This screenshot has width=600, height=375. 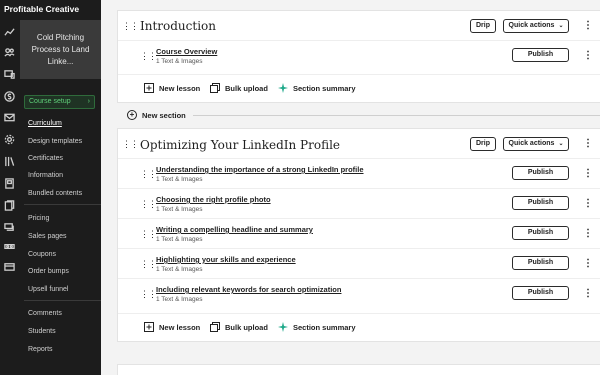 I want to click on sidebar-item-reports: Reports, so click(x=40, y=349).